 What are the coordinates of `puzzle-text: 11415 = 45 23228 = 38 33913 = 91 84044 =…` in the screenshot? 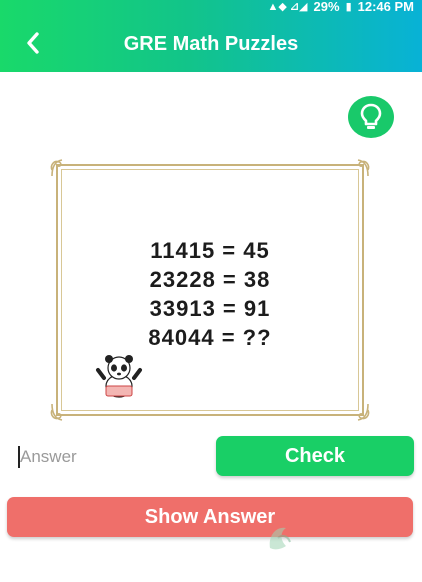 It's located at (210, 294).